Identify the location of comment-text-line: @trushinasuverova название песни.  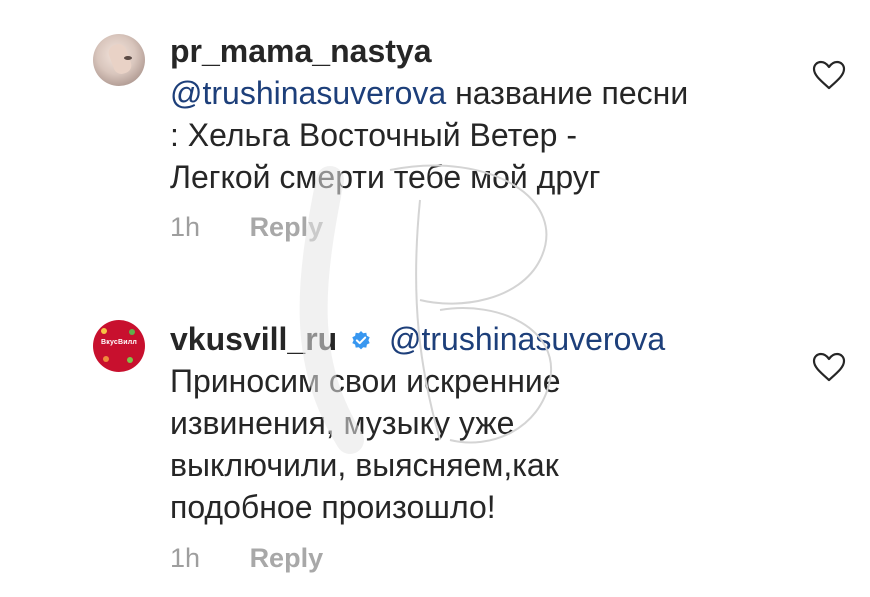
(470, 93).